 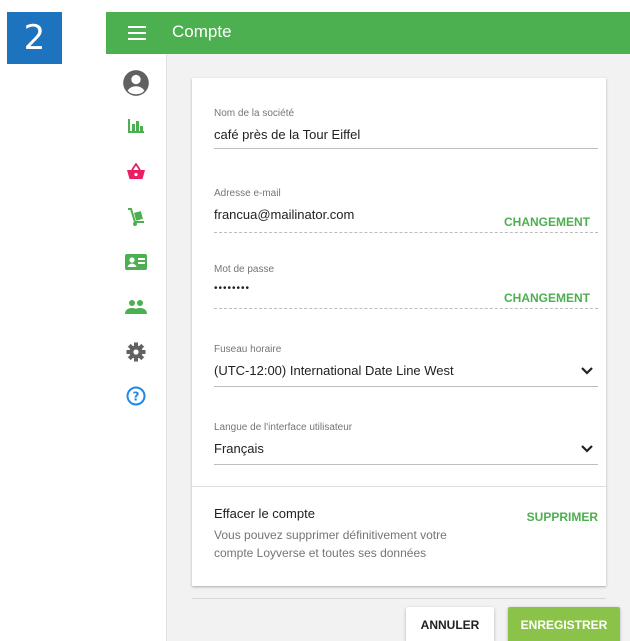 I want to click on save-button: ENREGISTRER, so click(x=564, y=624).